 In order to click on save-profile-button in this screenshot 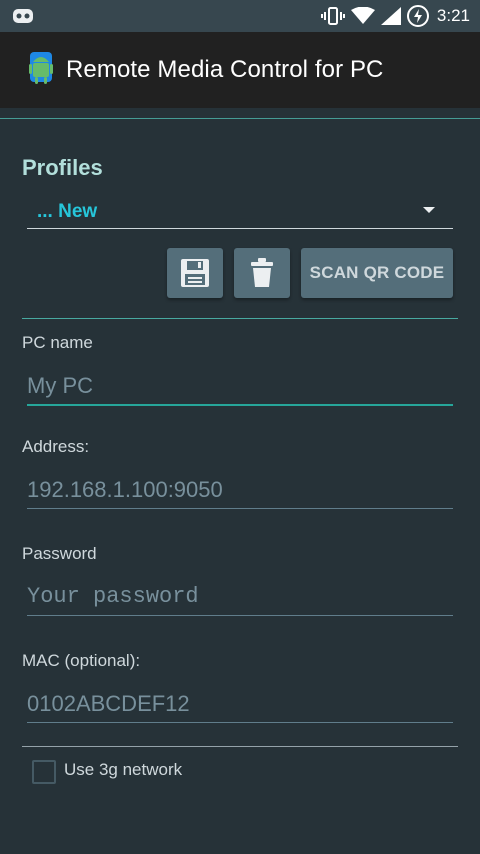, I will do `click(195, 273)`.